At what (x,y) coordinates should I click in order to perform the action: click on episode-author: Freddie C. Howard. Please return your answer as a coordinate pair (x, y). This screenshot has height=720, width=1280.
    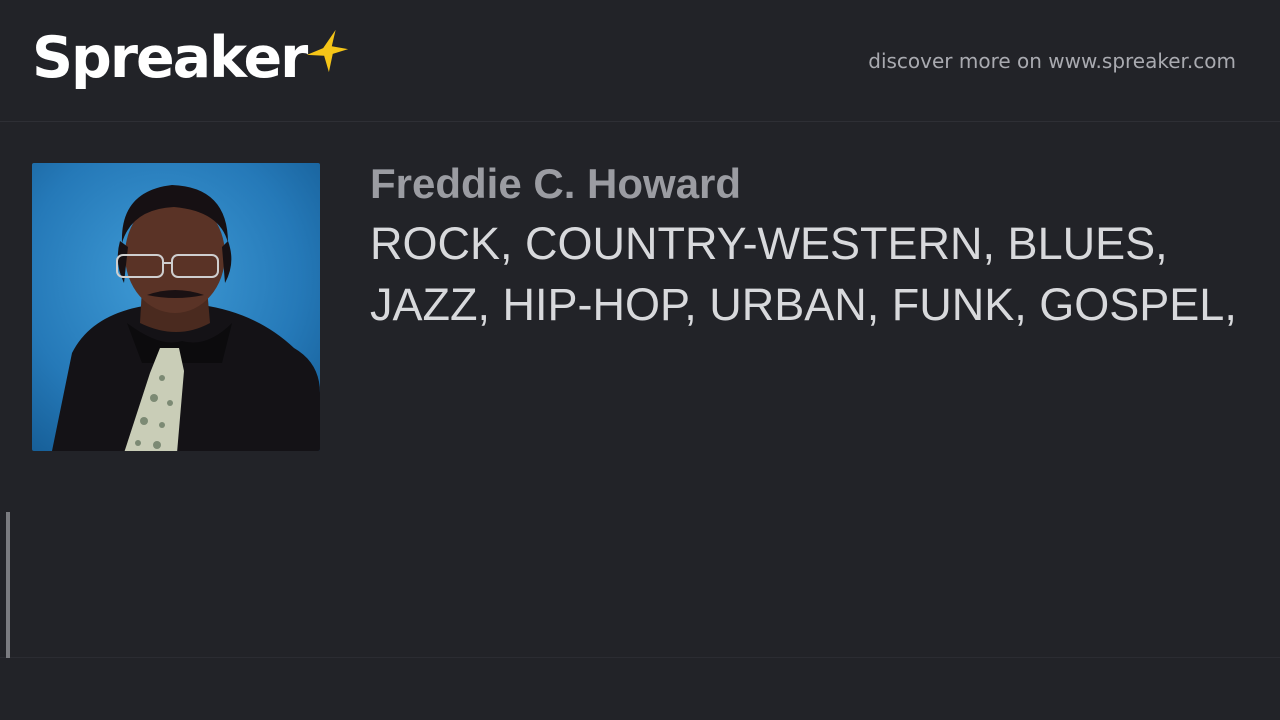
    Looking at the image, I should click on (556, 183).